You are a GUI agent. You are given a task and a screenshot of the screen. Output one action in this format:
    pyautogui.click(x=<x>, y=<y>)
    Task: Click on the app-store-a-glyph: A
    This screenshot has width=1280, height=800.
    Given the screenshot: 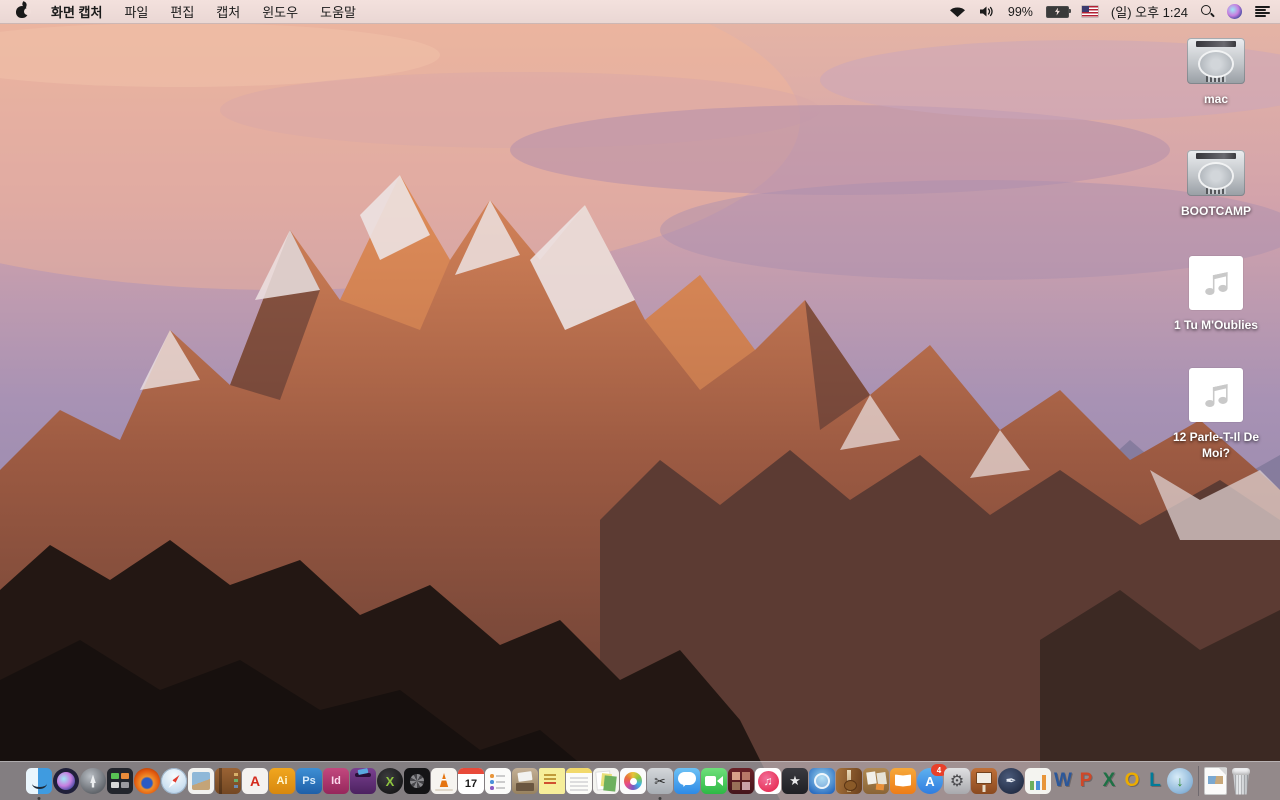 What is the action you would take?
    pyautogui.click(x=930, y=781)
    